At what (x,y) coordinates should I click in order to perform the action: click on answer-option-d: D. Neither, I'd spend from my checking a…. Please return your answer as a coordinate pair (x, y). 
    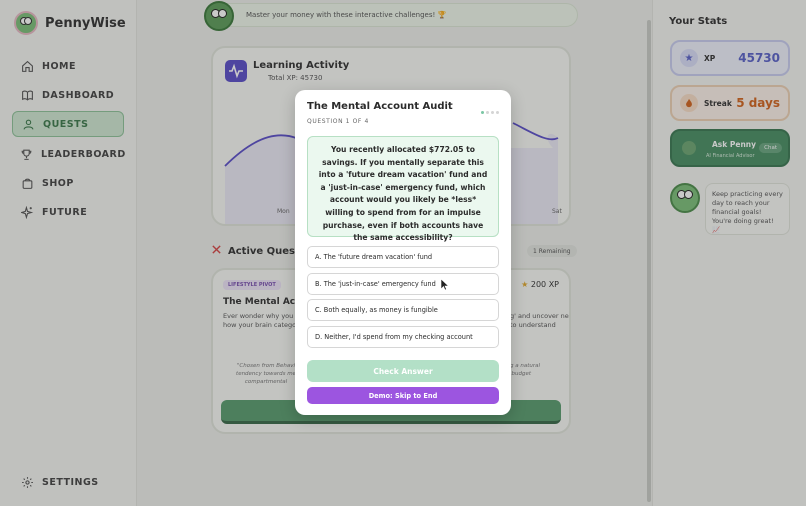
    Looking at the image, I should click on (403, 337).